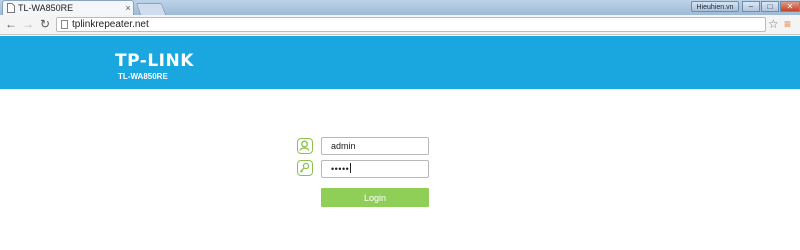 The height and width of the screenshot is (250, 800). Describe the element at coordinates (375, 146) in the screenshot. I see `username-input` at that location.